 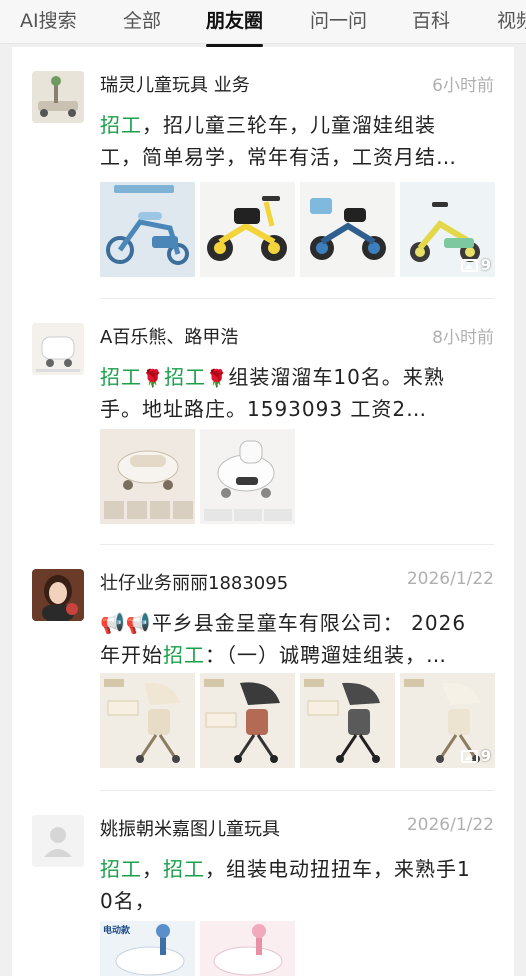 I want to click on tab-ask: 问一问, so click(x=338, y=21).